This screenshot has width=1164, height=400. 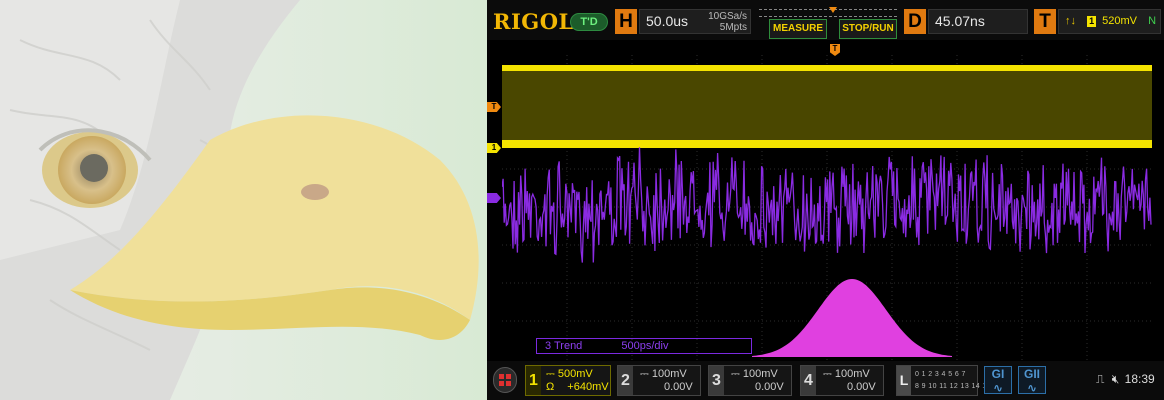 I want to click on trigger-mode: N, so click(x=1152, y=21).